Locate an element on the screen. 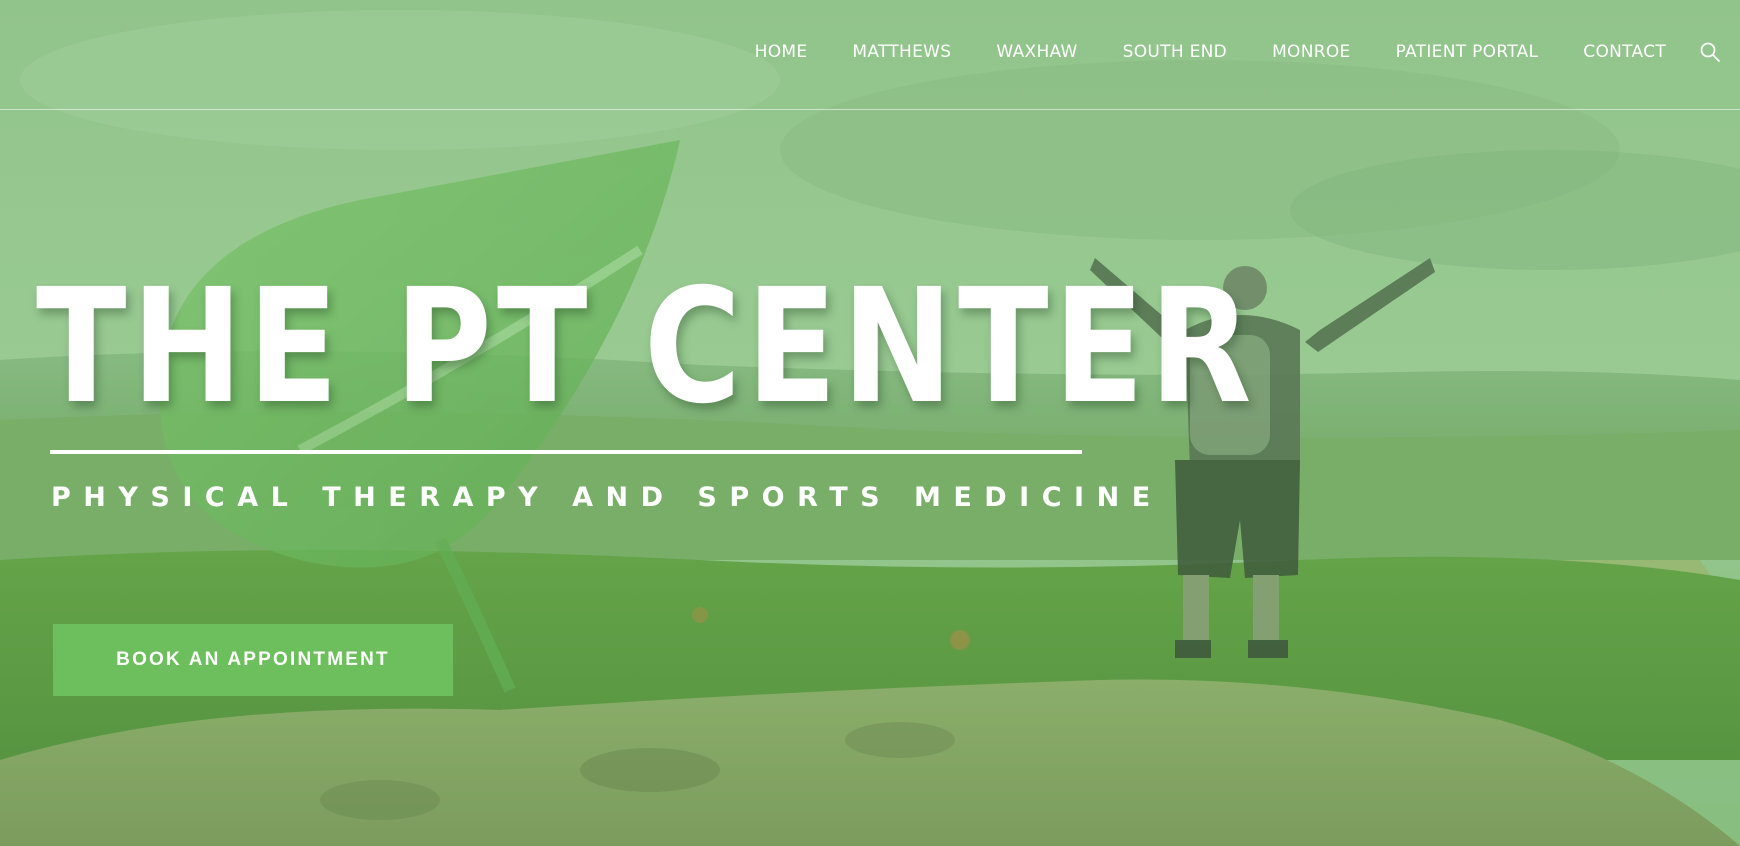 Image resolution: width=1740 pixels, height=846 pixels. nav-item-contact: CONTACT is located at coordinates (1624, 52).